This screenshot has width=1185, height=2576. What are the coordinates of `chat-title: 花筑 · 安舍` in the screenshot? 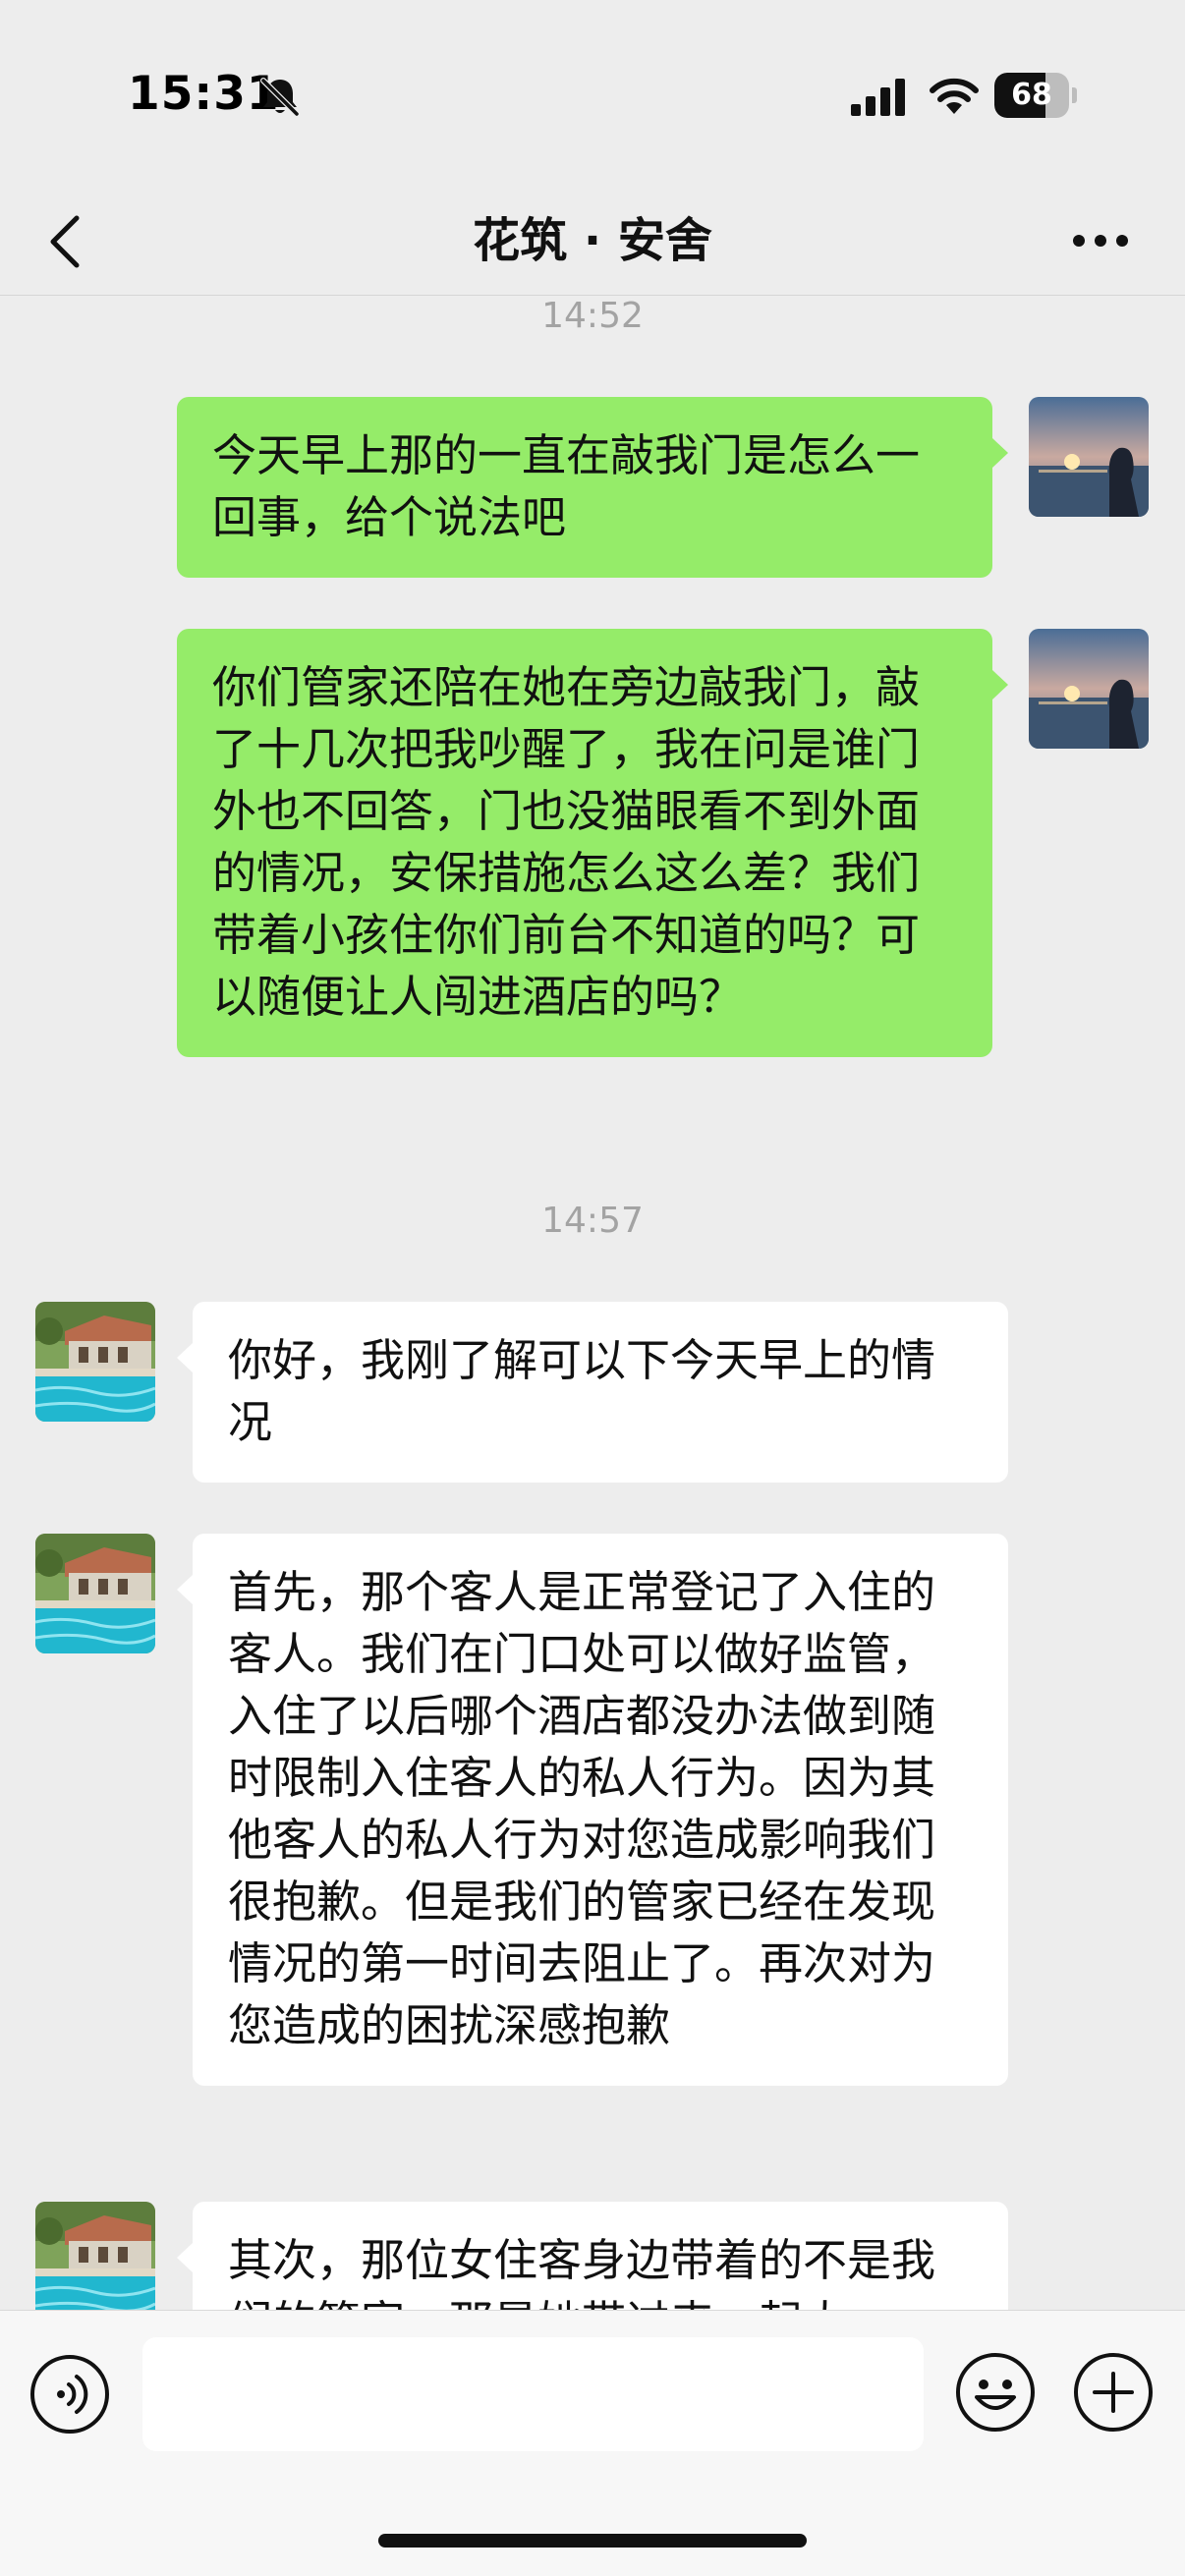 It's located at (592, 240).